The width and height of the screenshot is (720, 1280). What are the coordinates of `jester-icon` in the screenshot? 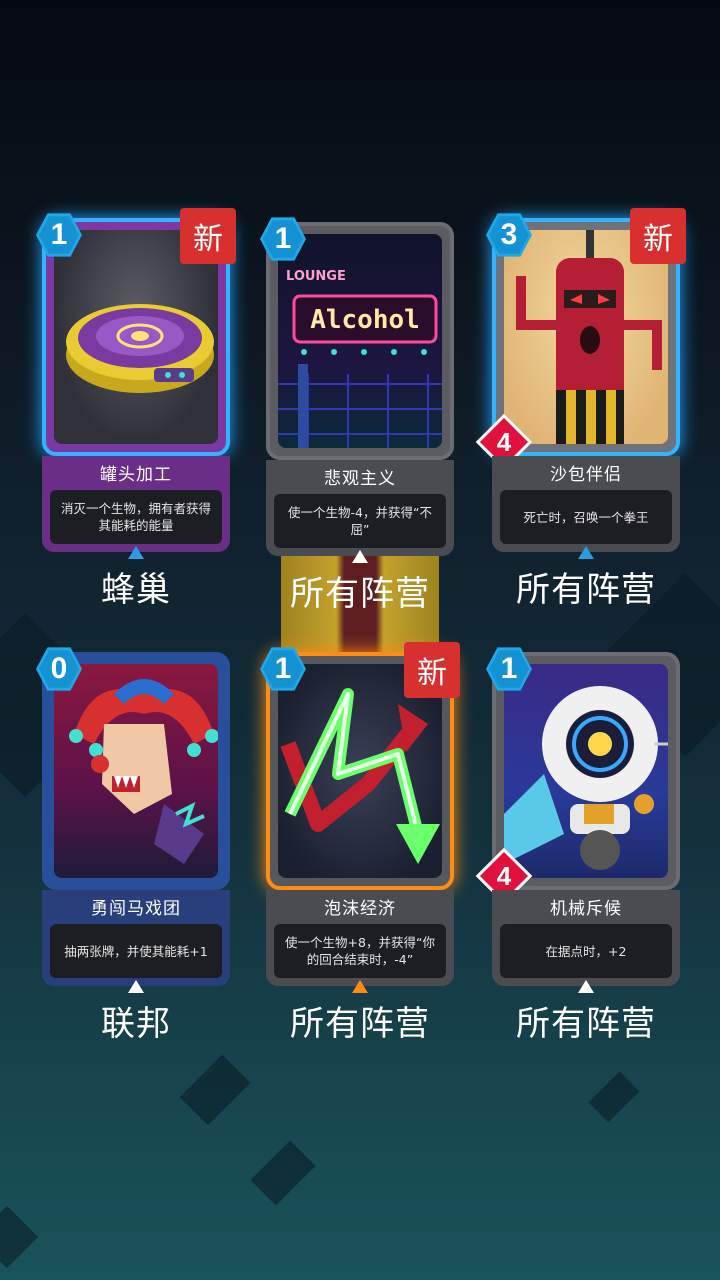 It's located at (143, 771).